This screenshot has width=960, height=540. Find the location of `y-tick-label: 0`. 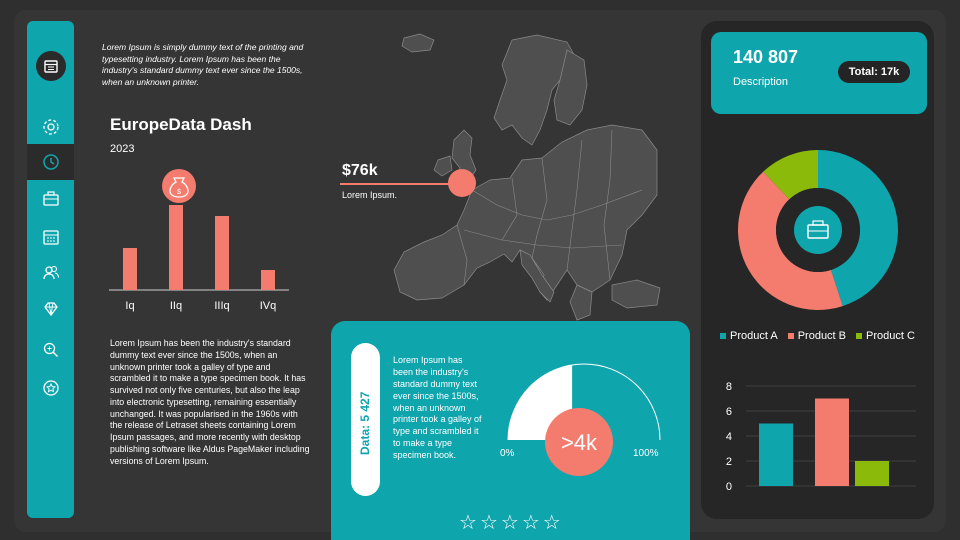

y-tick-label: 0 is located at coordinates (729, 487).